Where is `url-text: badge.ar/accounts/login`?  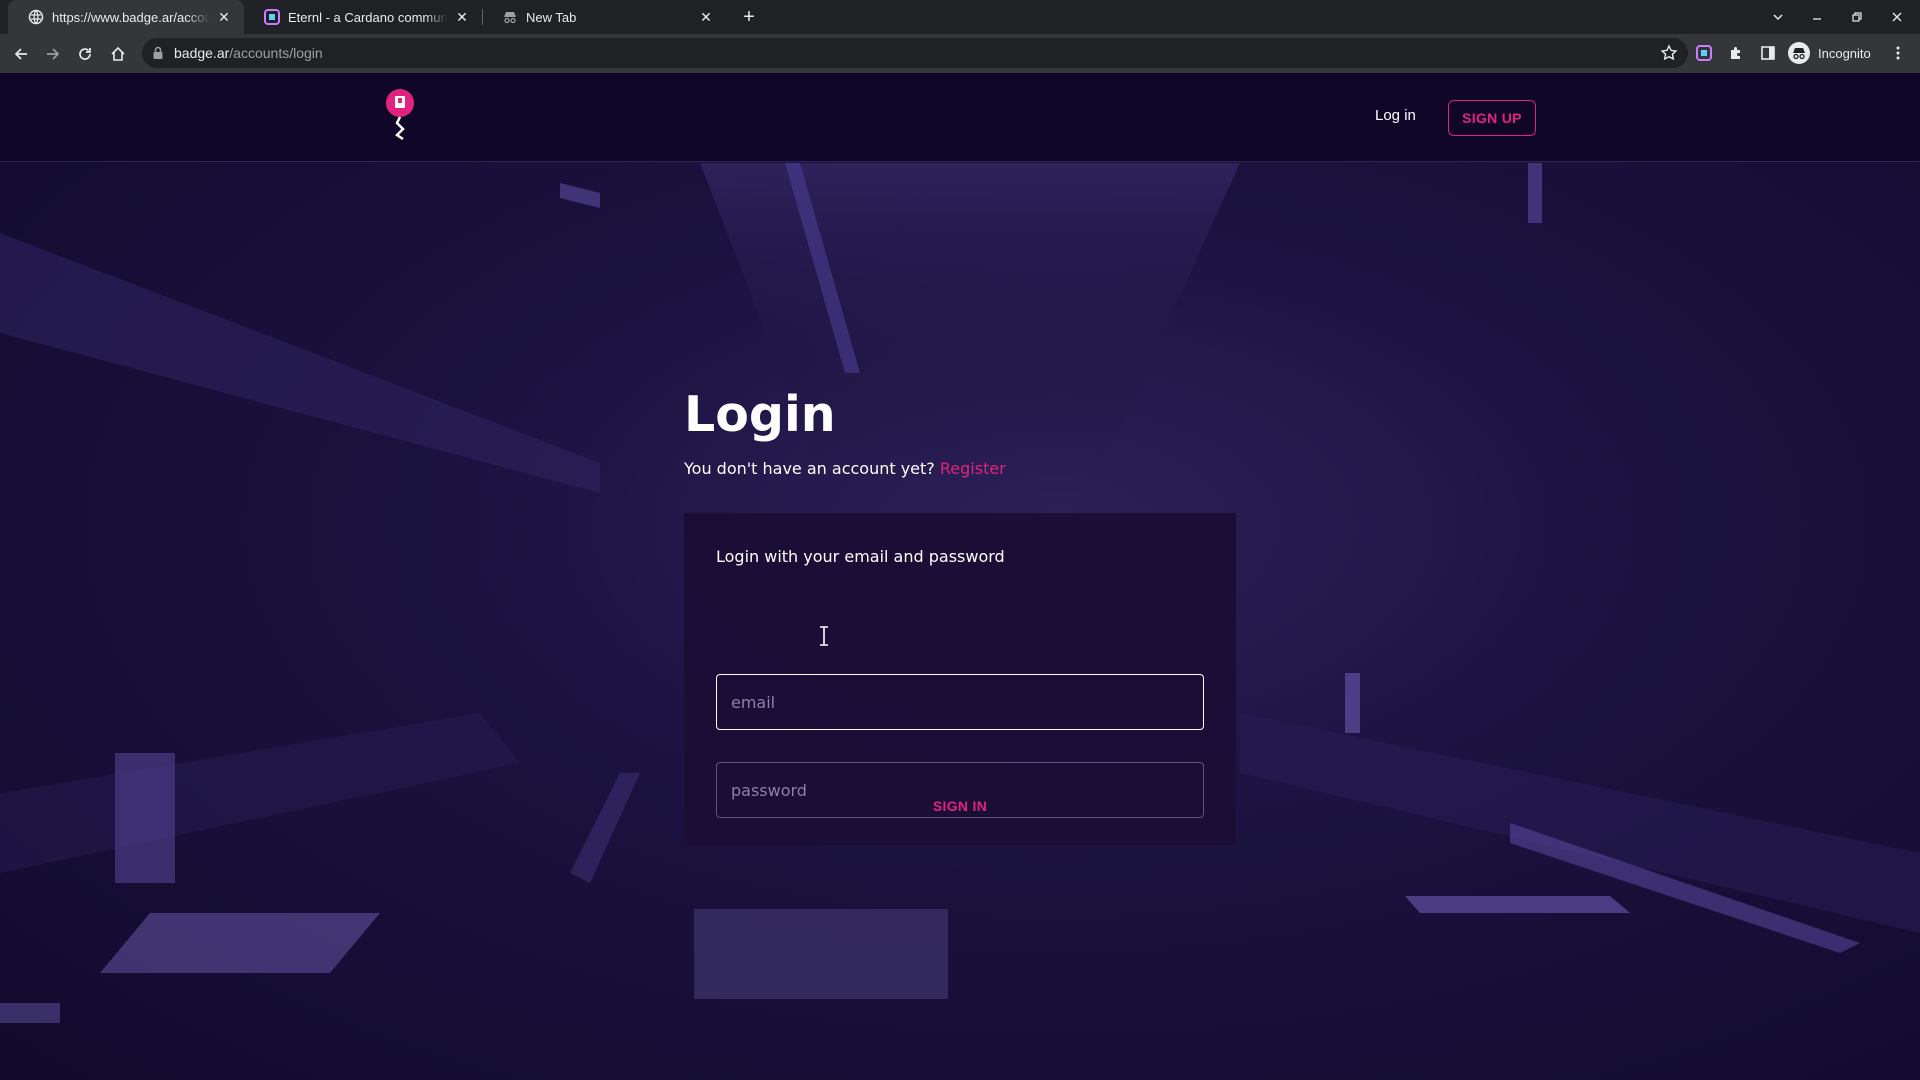 url-text: badge.ar/accounts/login is located at coordinates (248, 53).